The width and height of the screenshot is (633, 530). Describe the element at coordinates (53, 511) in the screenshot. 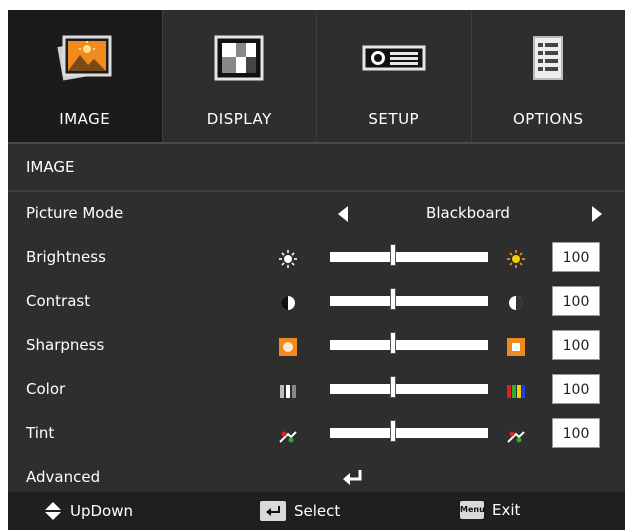

I see `updown-arrows-icon` at that location.